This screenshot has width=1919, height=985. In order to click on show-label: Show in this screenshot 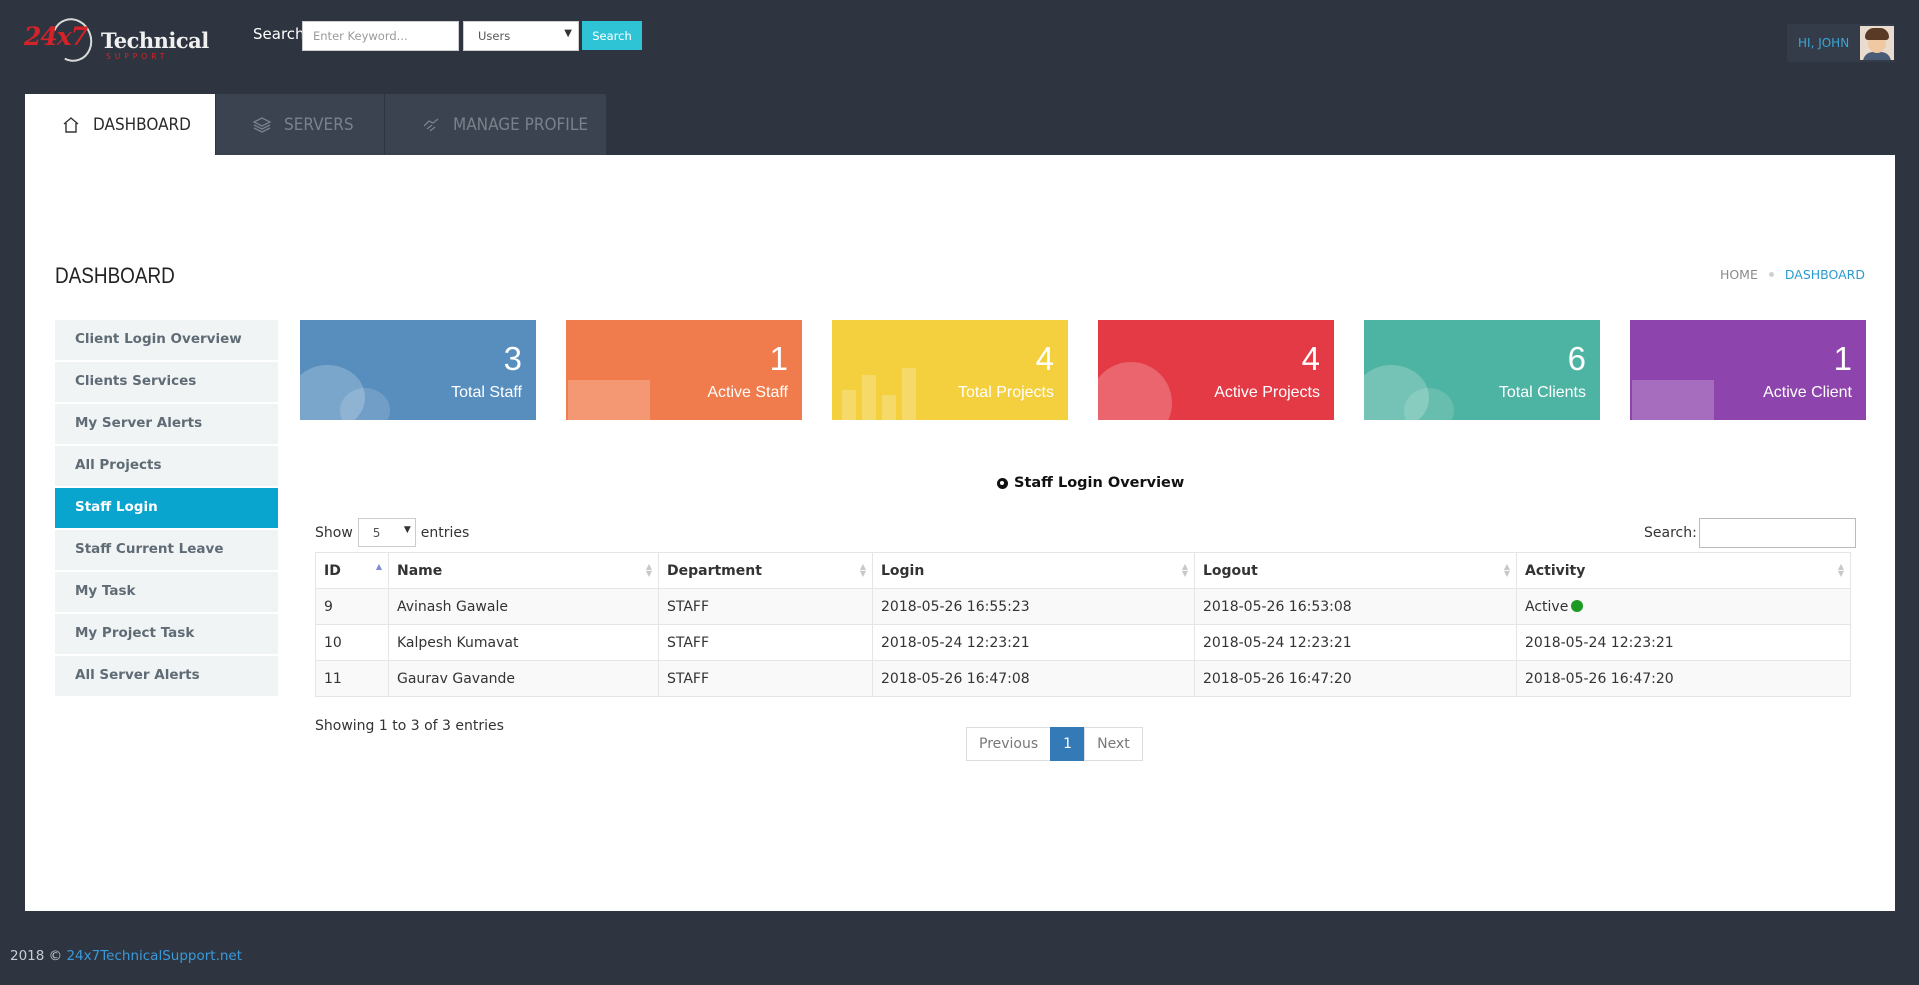, I will do `click(334, 532)`.